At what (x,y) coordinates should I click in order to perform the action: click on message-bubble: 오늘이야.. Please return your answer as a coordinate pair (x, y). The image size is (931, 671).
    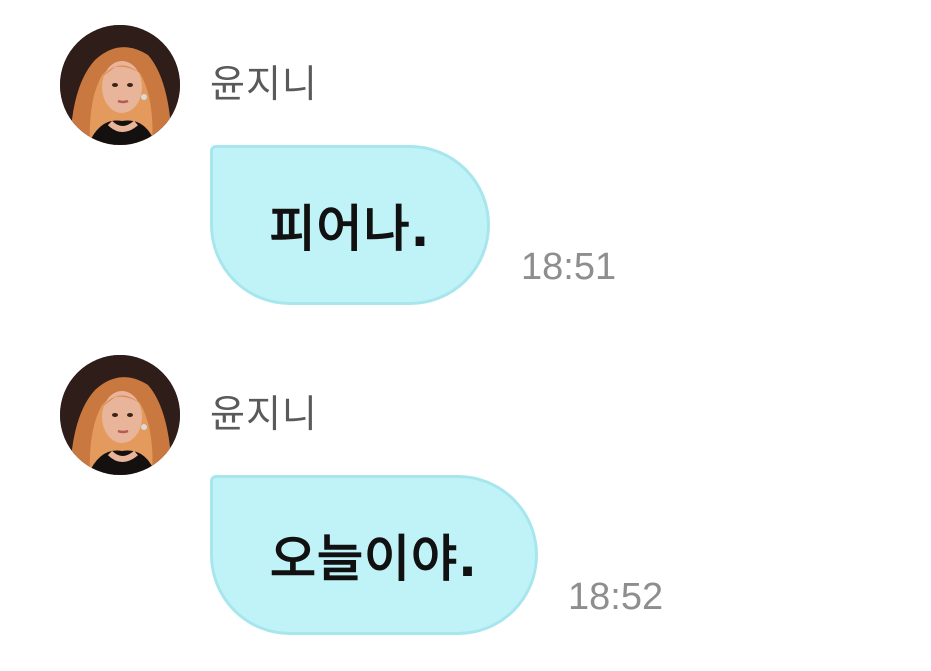
    Looking at the image, I should click on (374, 555).